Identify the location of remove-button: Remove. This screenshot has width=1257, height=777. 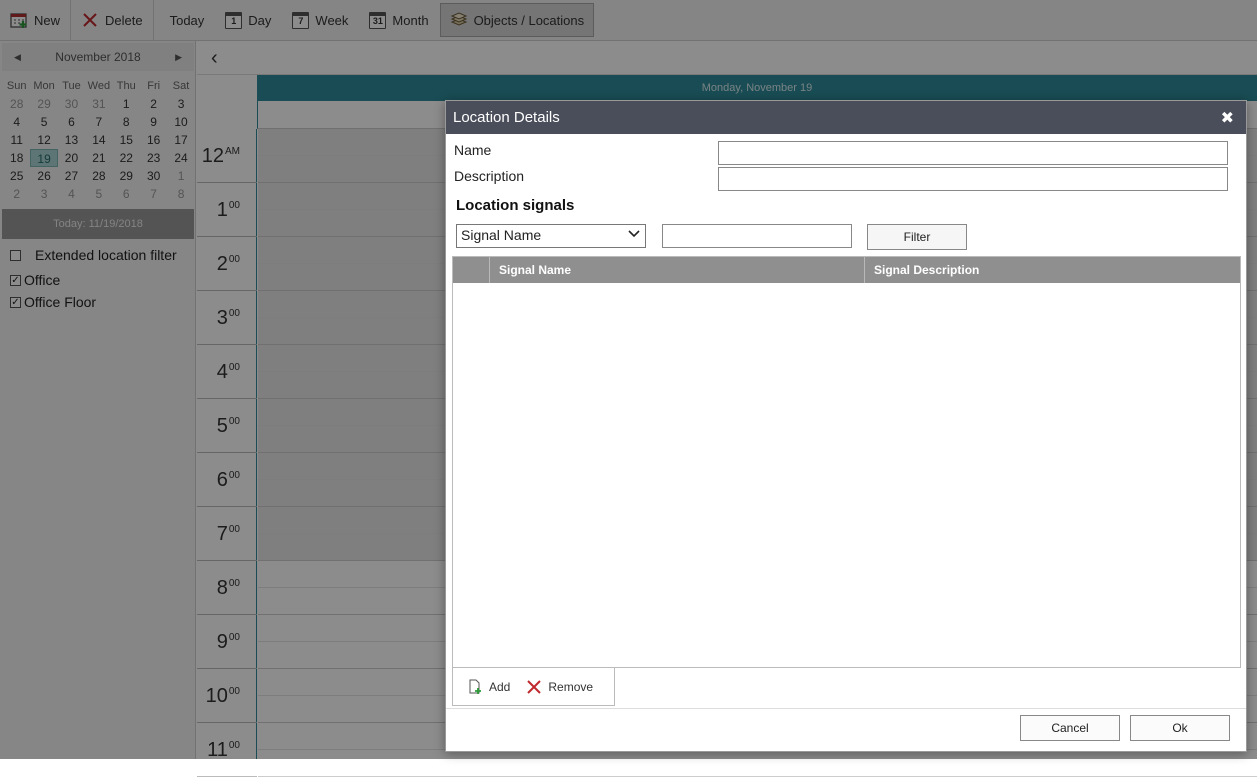
(559, 687).